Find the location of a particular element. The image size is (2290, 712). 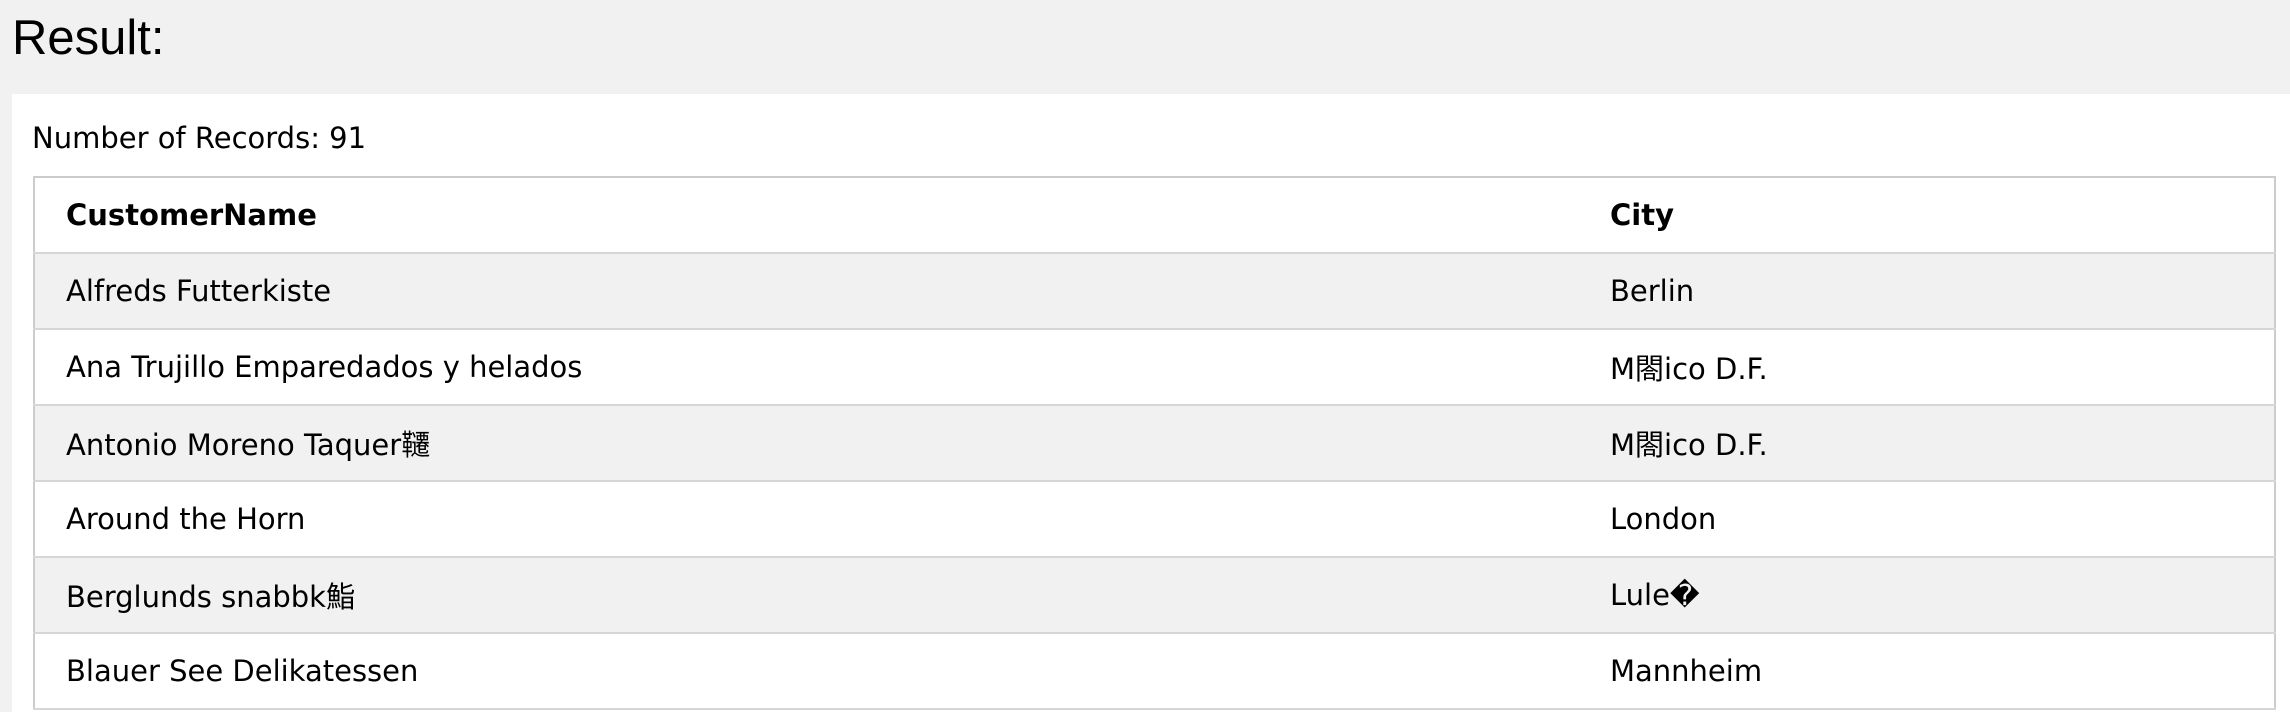

table-row: Berglunds snabbk鮨 Lule� is located at coordinates (1154, 595).